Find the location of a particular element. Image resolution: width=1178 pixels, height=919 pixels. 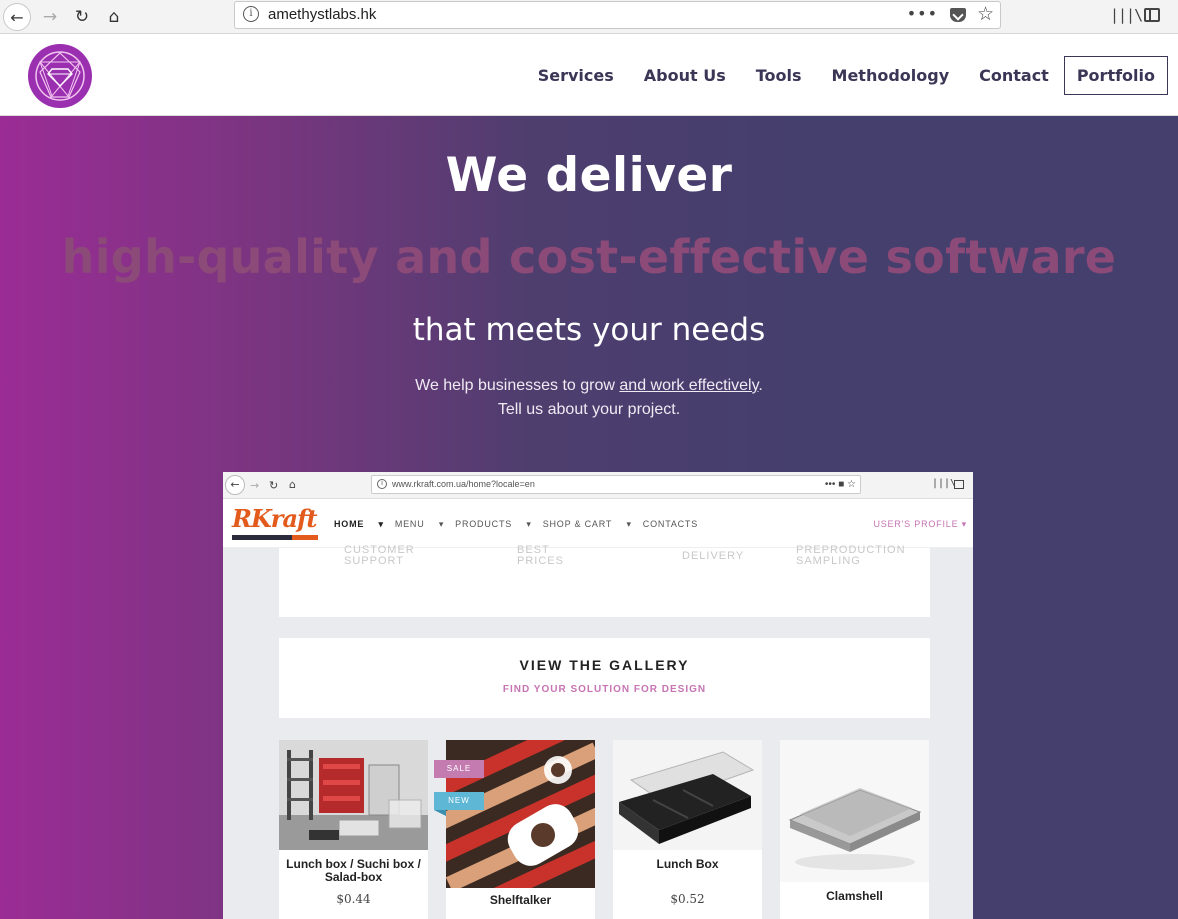

rkraft-nav-shop: SHOP & CART ▾ is located at coordinates (587, 524).